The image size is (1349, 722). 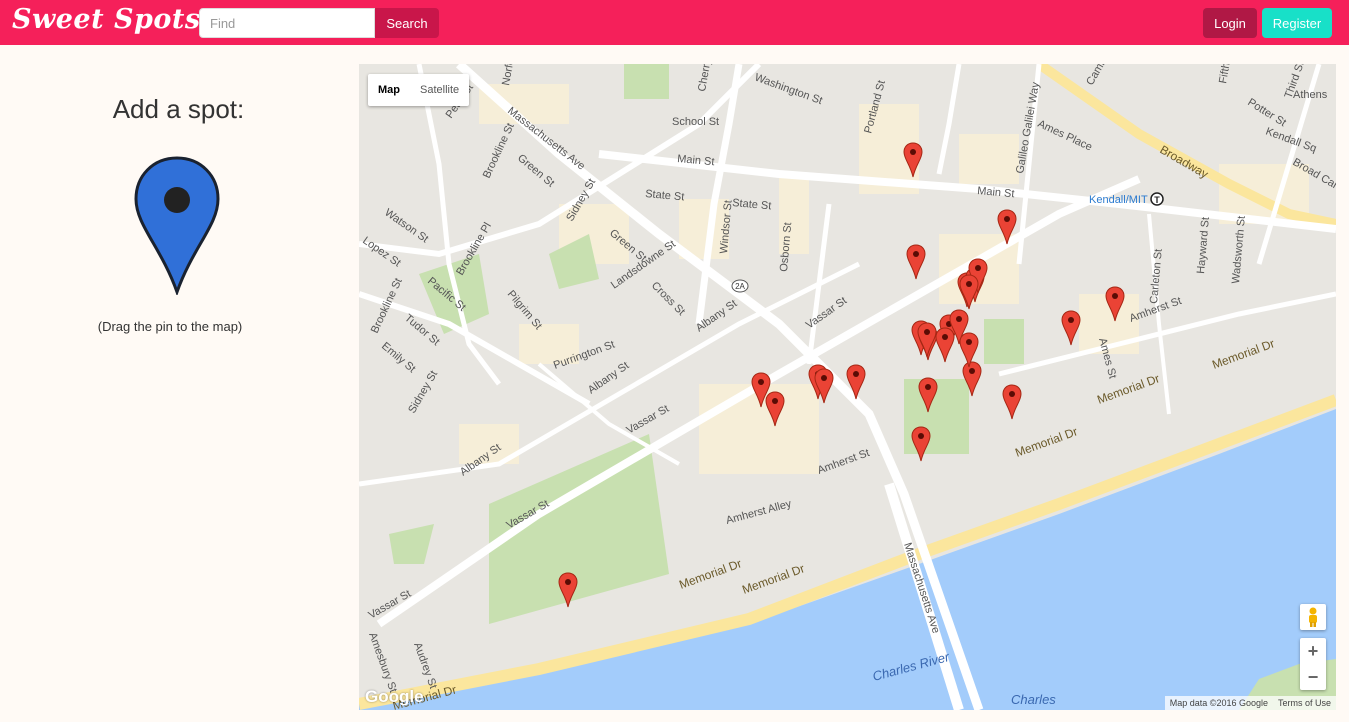 What do you see at coordinates (439, 90) in the screenshot?
I see `map-type-satellite-button: Satellite` at bounding box center [439, 90].